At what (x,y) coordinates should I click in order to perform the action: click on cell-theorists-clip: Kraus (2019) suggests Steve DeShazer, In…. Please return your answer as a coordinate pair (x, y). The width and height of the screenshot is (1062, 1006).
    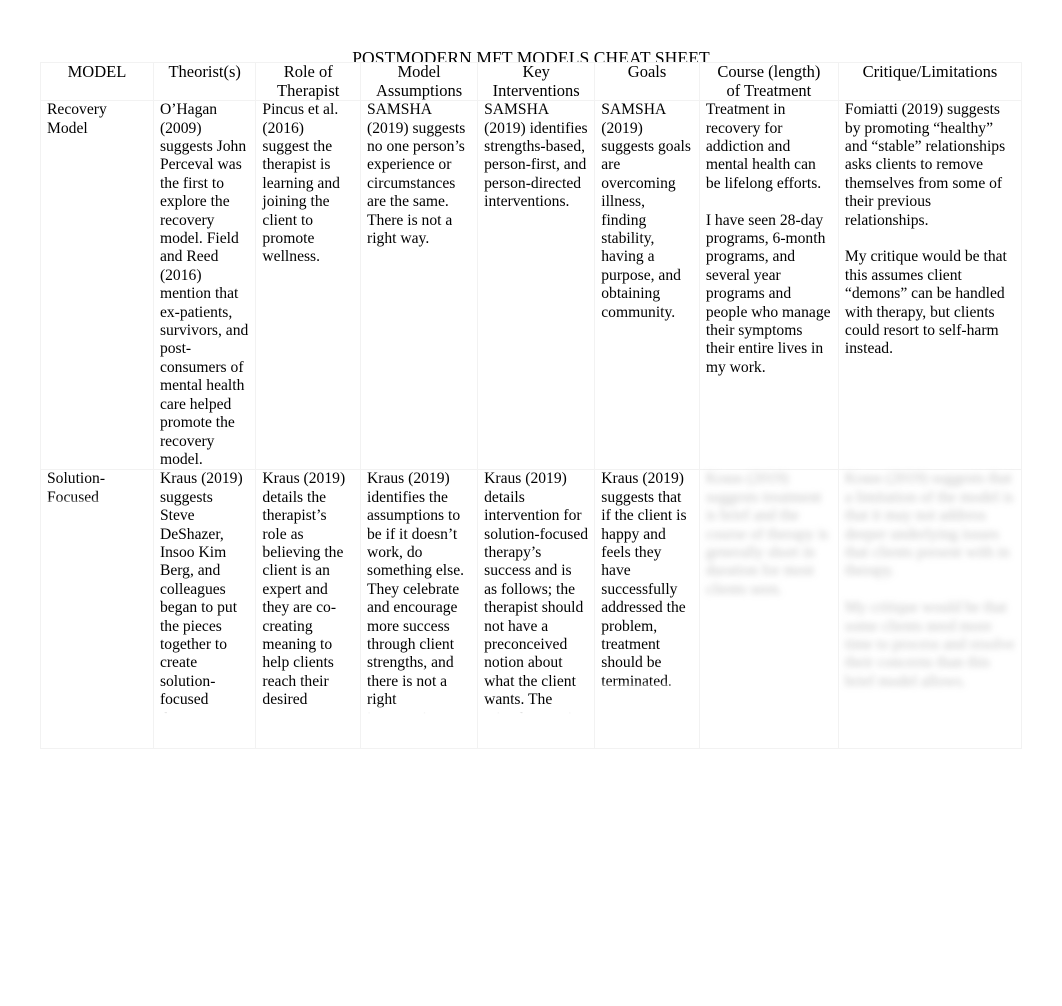
    Looking at the image, I should click on (204, 592).